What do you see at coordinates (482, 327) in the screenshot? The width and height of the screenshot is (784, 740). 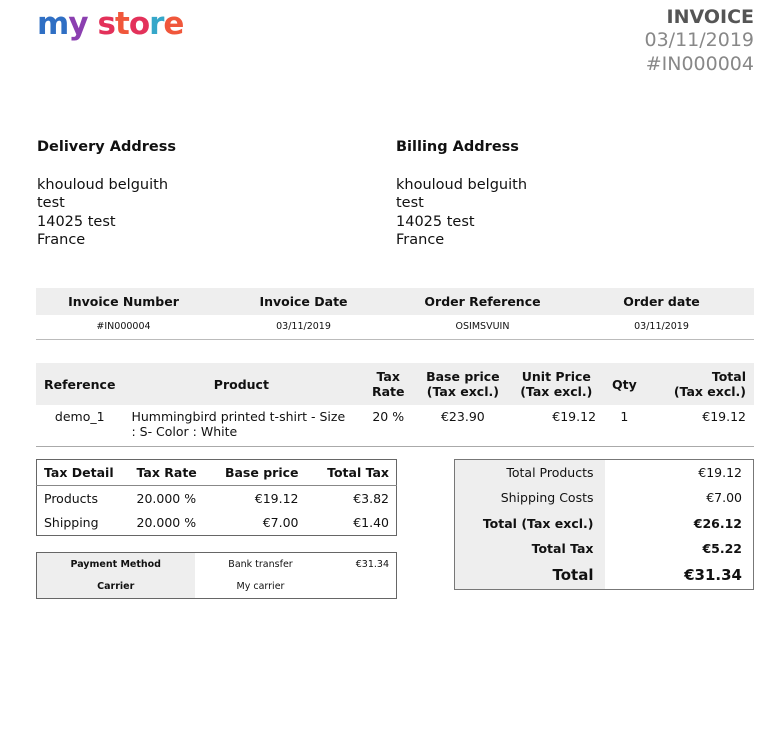 I see `cell-order-reference: OSIMSVUIN` at bounding box center [482, 327].